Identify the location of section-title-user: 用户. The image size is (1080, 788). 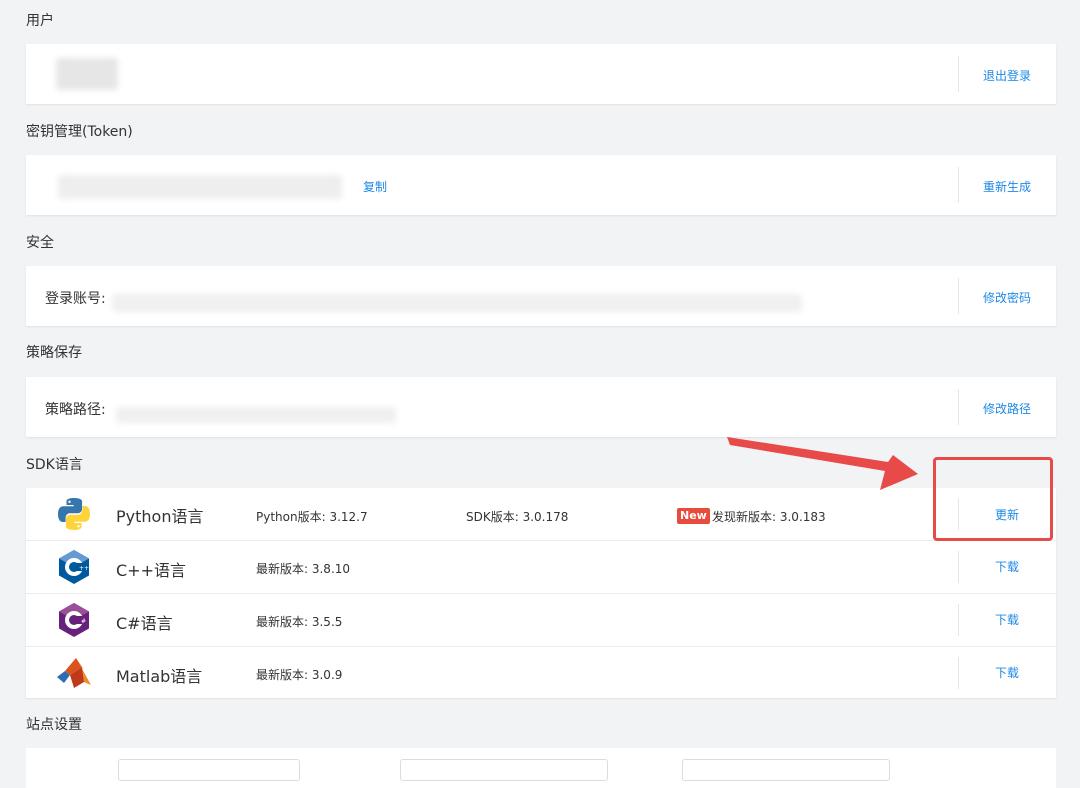
(40, 21).